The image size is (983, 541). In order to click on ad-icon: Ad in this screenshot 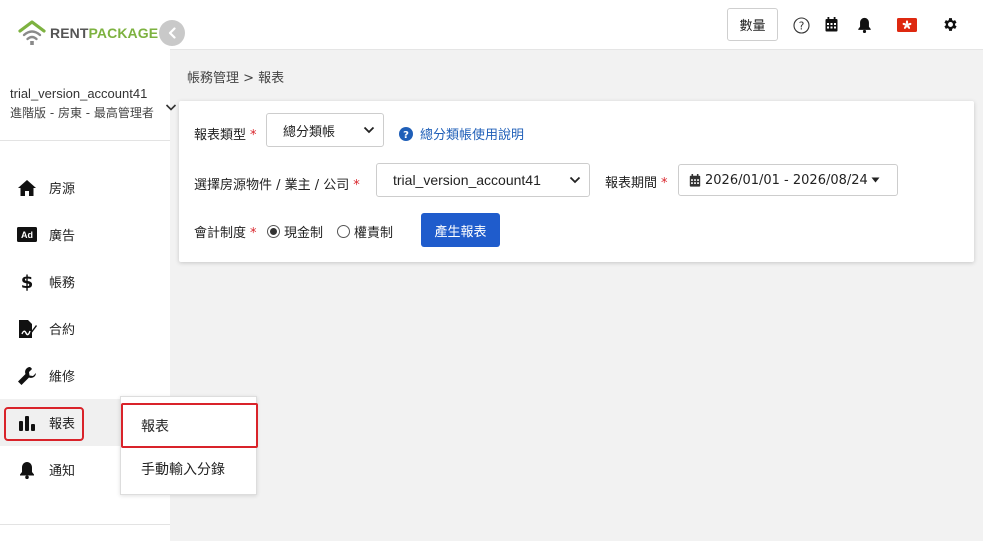, I will do `click(27, 235)`.